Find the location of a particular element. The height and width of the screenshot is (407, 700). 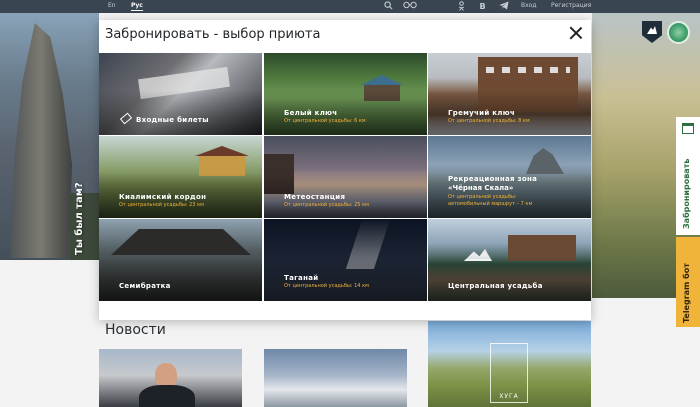

shelter-distance-line-1: От центральной усадьбы: is located at coordinates (482, 197).